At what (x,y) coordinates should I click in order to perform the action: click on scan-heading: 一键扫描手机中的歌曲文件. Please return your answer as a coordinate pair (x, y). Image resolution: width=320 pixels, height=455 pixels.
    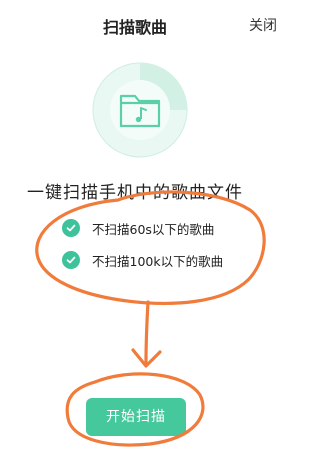
    Looking at the image, I should click on (135, 193).